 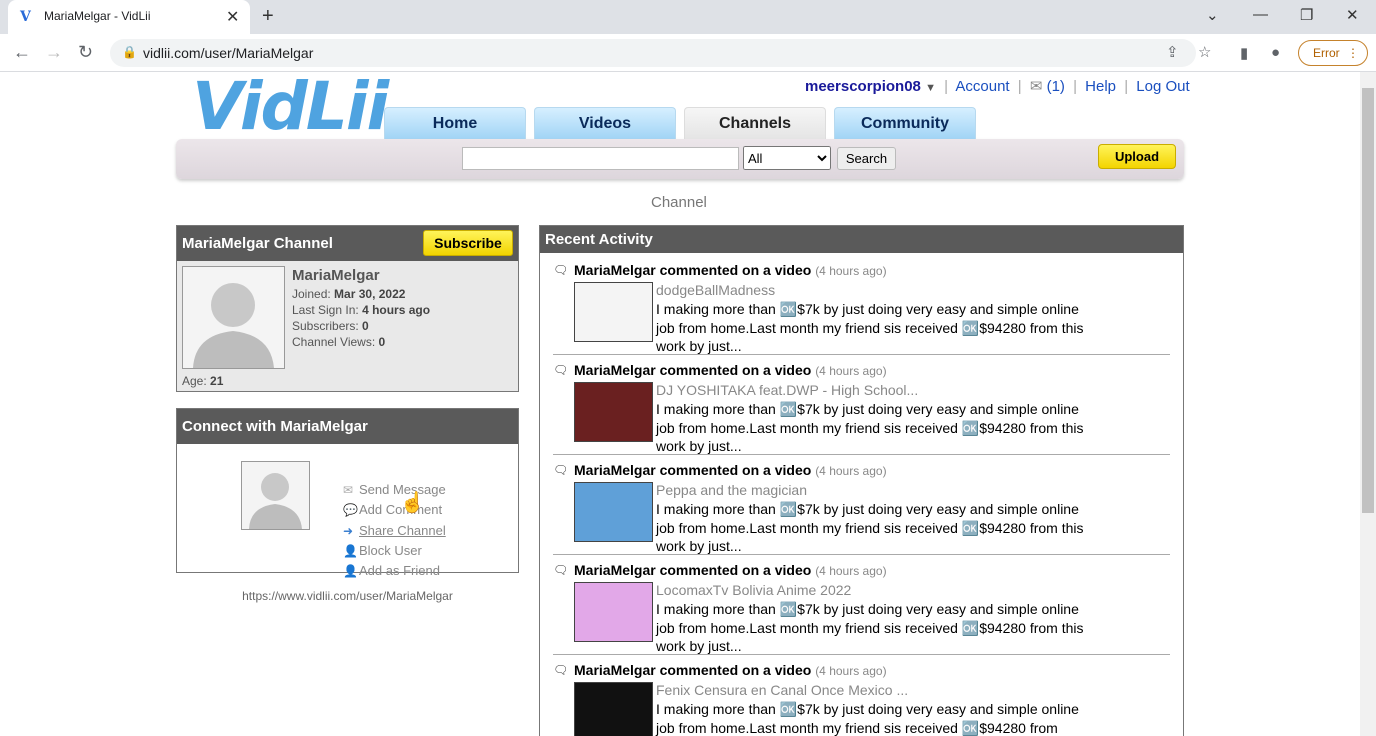 What do you see at coordinates (1056, 86) in the screenshot?
I see `notifications-count: (1)` at bounding box center [1056, 86].